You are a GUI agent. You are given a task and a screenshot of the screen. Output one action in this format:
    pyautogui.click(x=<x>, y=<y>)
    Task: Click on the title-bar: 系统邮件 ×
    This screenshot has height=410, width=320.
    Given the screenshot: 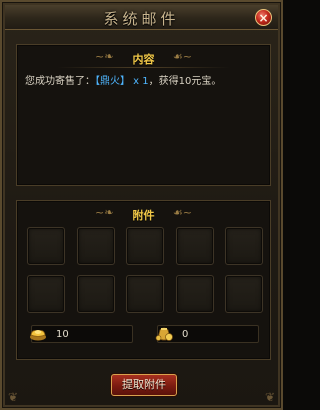 What is the action you would take?
    pyautogui.click(x=141, y=17)
    